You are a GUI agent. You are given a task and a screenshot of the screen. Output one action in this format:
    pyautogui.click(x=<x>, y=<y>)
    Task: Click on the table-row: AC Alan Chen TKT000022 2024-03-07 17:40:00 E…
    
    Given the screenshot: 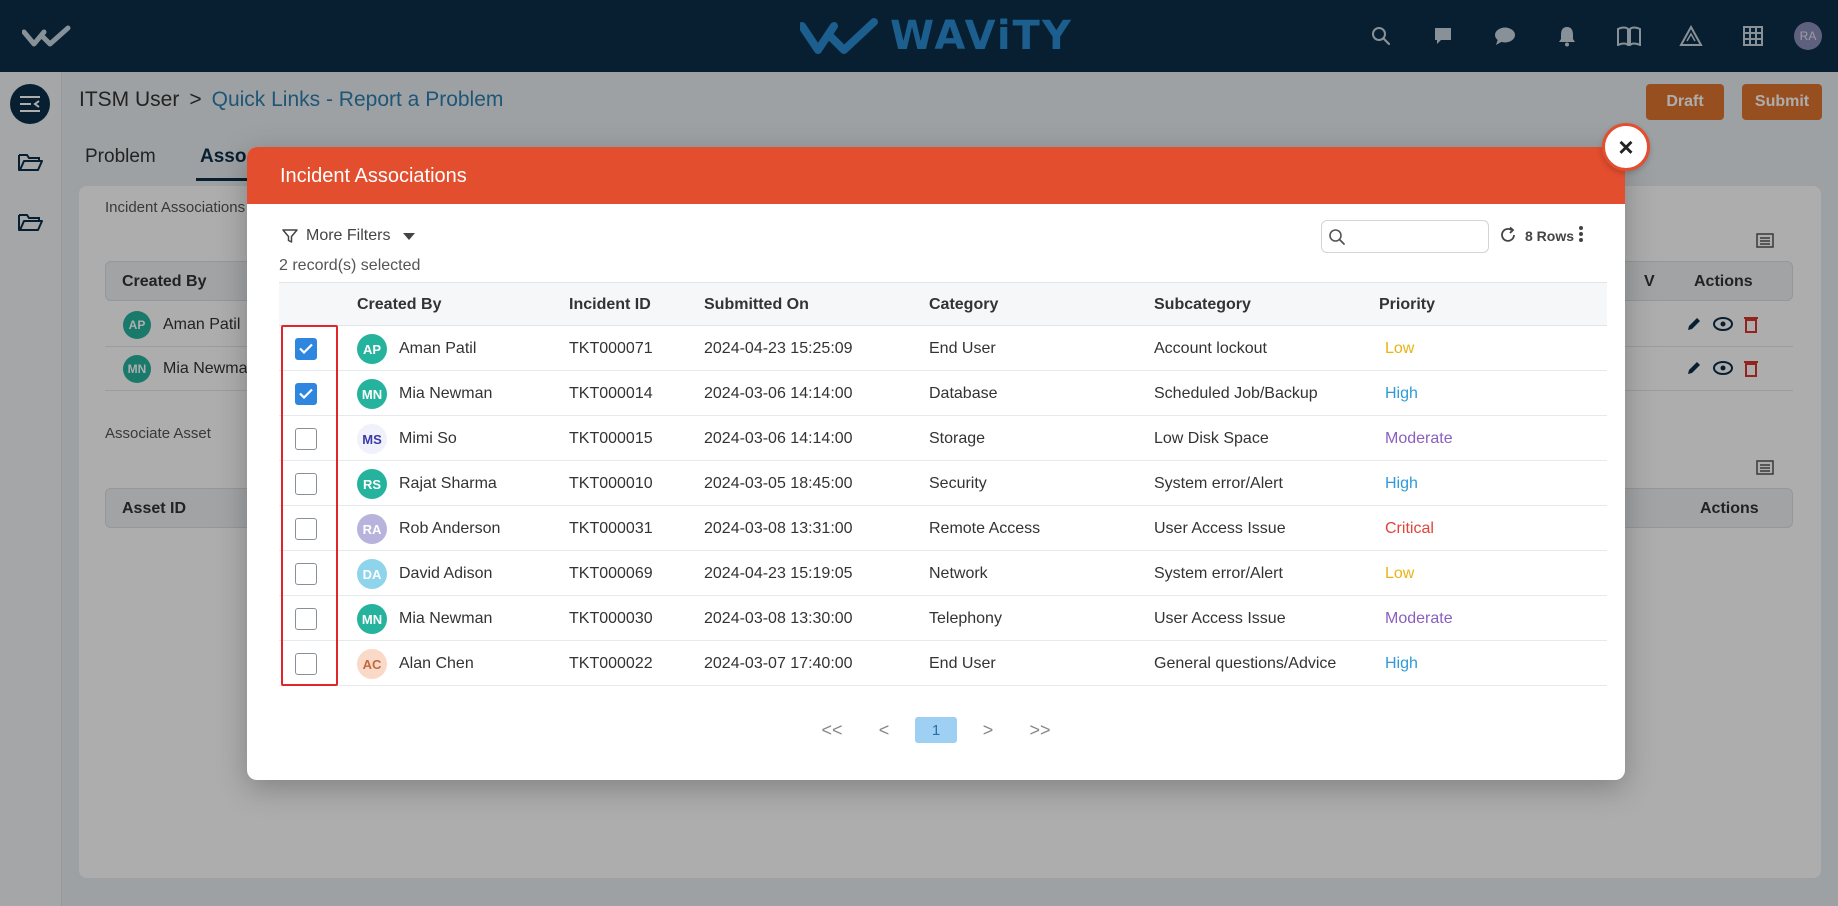 What is the action you would take?
    pyautogui.click(x=943, y=663)
    